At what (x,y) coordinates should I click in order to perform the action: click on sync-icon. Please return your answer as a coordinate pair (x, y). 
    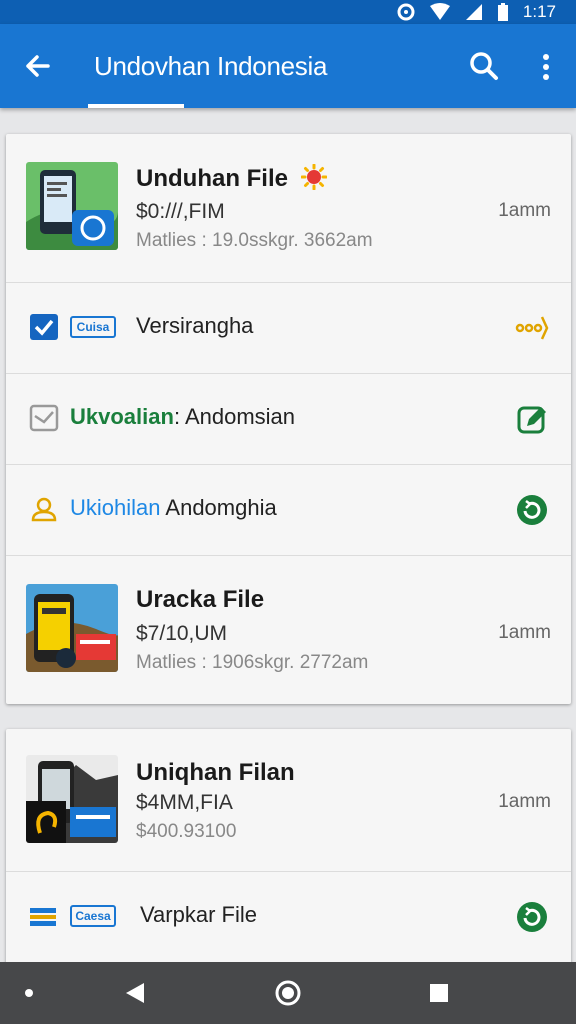
    Looking at the image, I should click on (406, 12).